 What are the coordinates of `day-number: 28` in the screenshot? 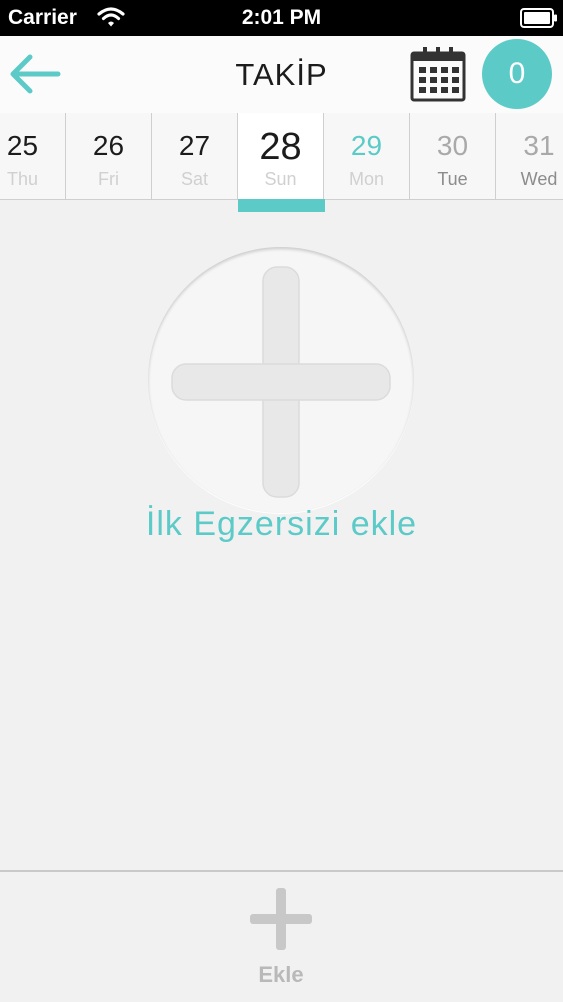 It's located at (280, 147).